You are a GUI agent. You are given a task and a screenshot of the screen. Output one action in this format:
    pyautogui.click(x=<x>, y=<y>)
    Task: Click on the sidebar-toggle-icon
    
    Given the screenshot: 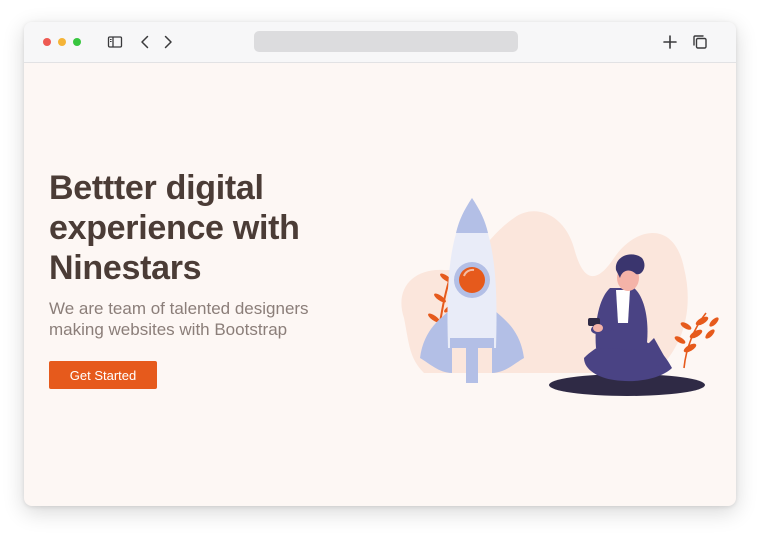 What is the action you would take?
    pyautogui.click(x=115, y=42)
    